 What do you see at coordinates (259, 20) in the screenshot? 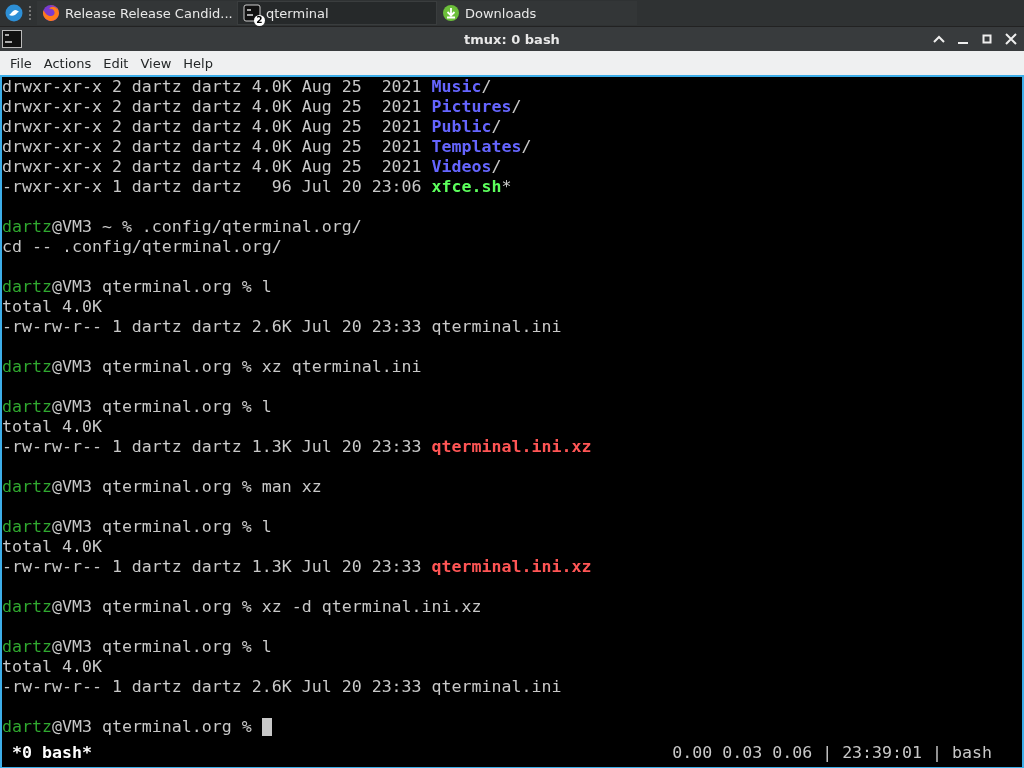
I see `count-badge: 2` at bounding box center [259, 20].